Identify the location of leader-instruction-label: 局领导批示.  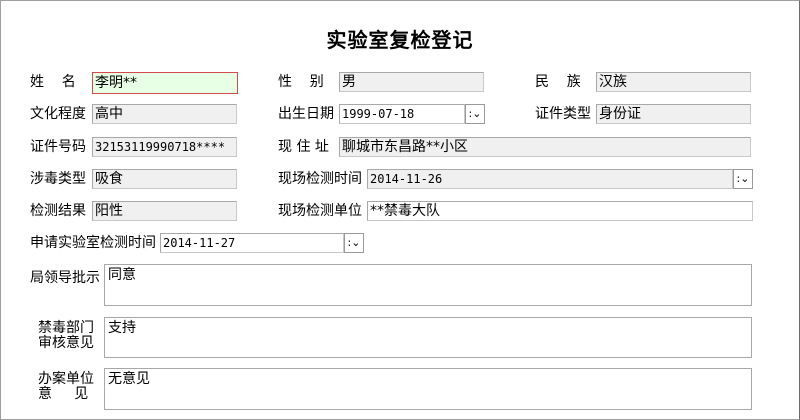
(65, 278).